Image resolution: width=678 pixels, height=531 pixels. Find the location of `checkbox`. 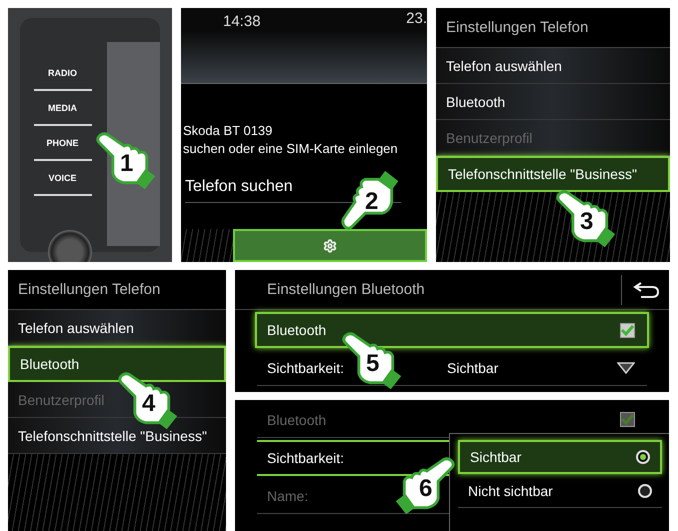

checkbox is located at coordinates (627, 330).